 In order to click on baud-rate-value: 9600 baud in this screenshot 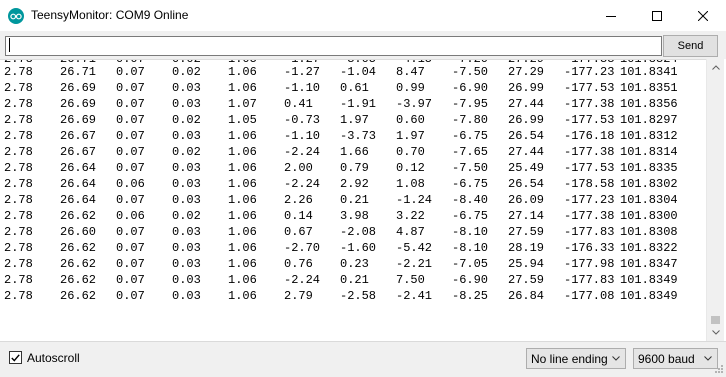, I will do `click(666, 359)`.